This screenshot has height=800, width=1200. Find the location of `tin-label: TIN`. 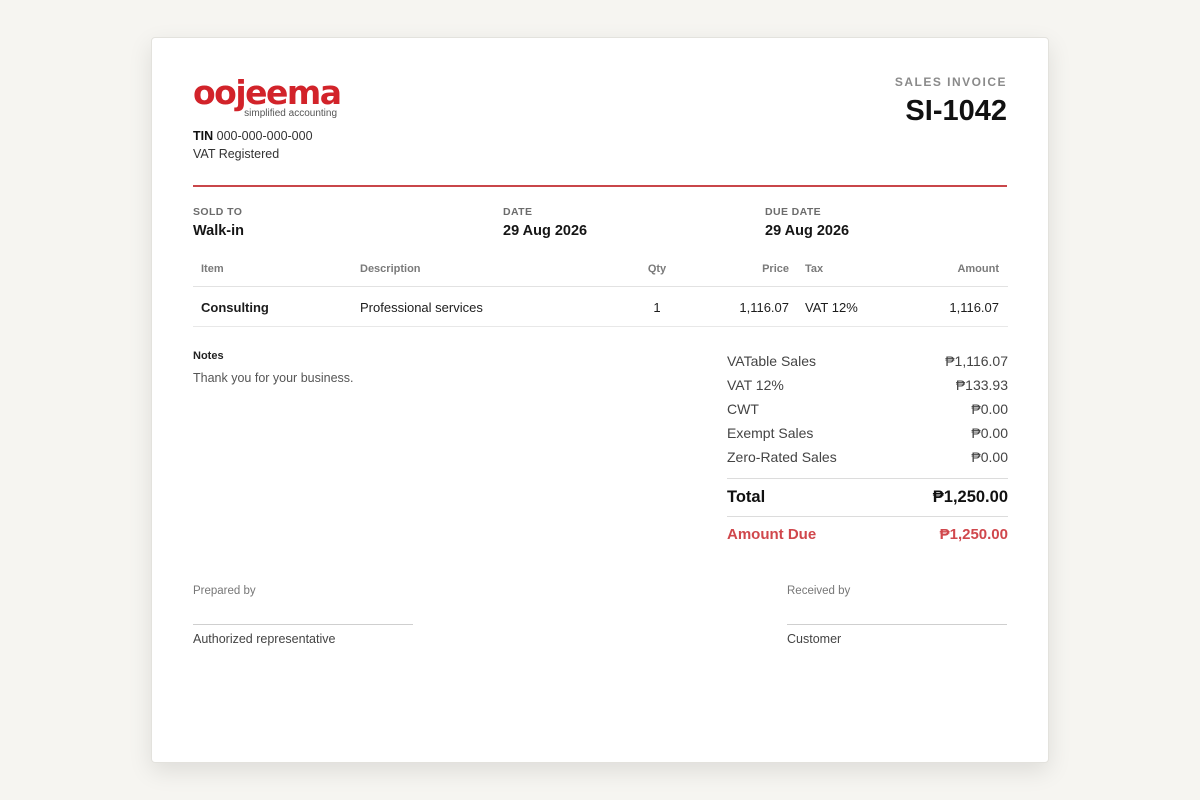

tin-label: TIN is located at coordinates (203, 136).